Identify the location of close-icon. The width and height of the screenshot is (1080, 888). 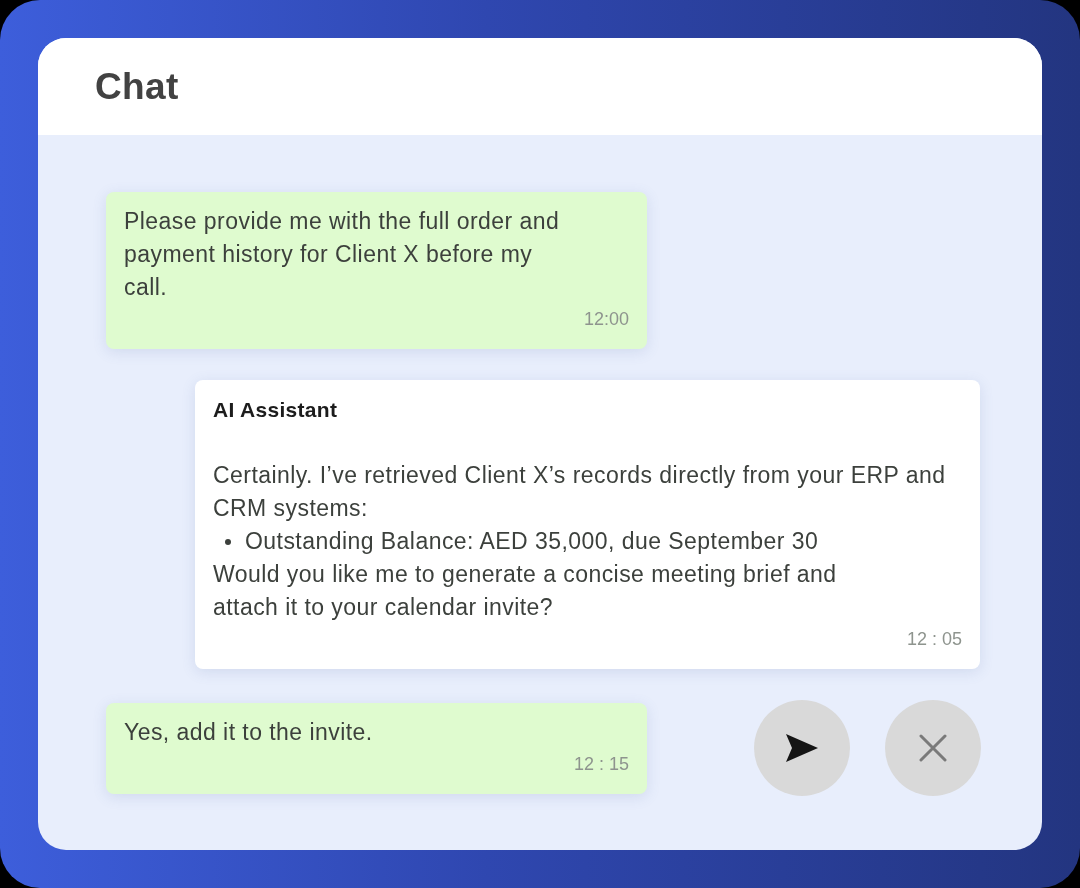
(933, 748).